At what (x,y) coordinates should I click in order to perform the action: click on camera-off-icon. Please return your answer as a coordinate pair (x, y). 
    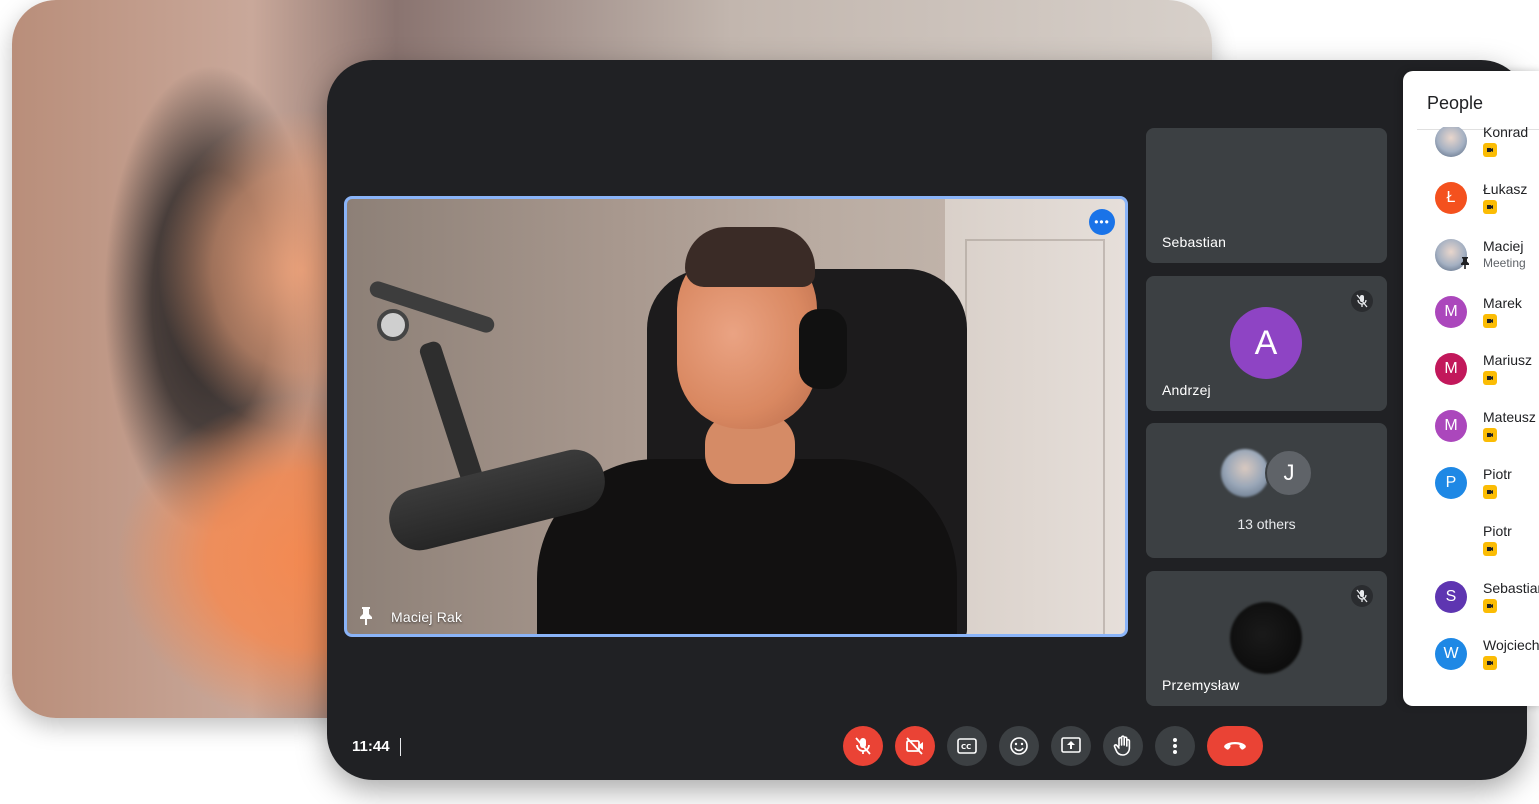
    Looking at the image, I should click on (914, 746).